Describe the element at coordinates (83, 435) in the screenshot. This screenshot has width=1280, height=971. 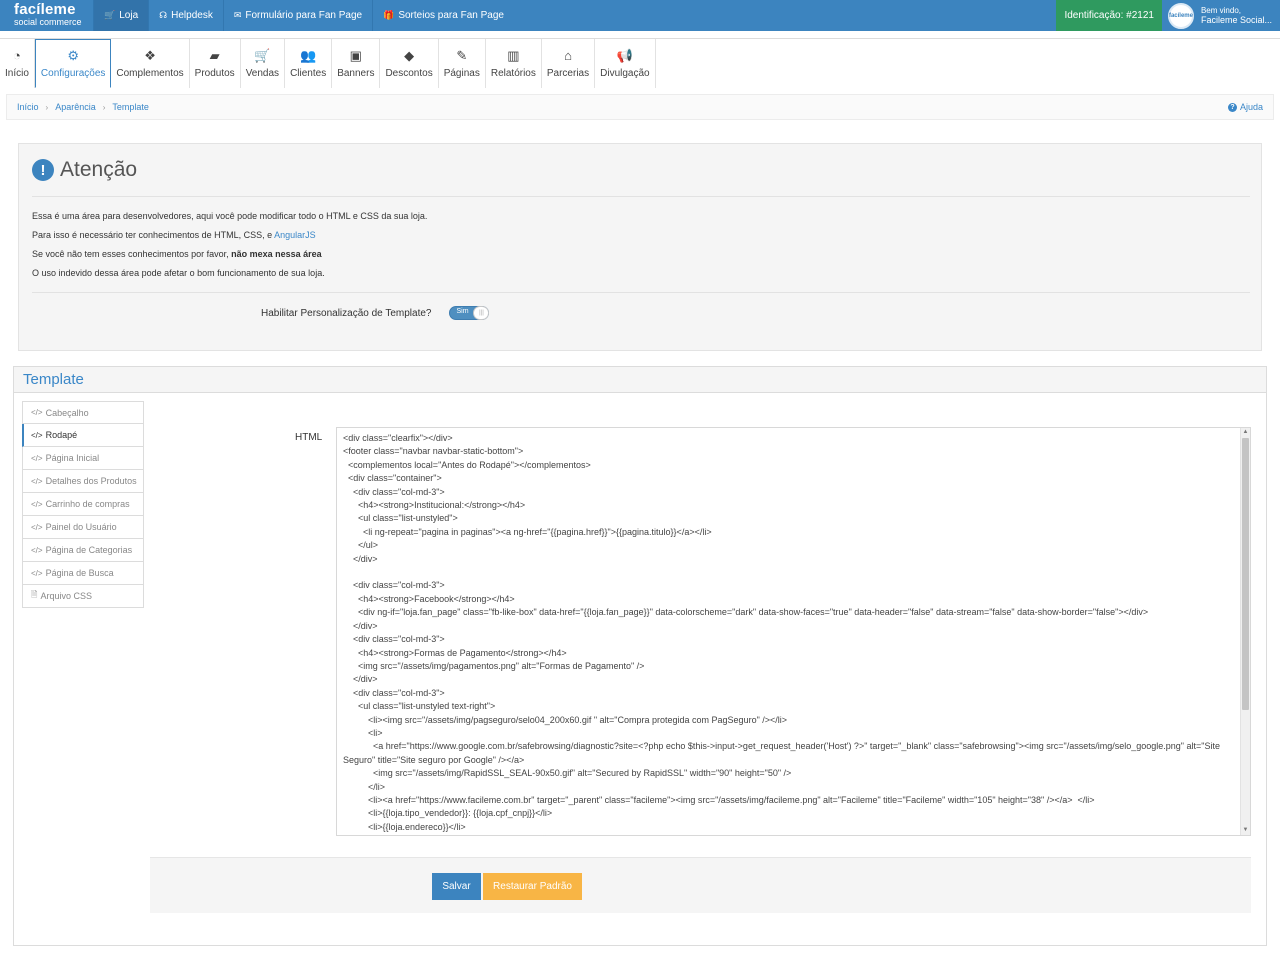
I see `tab-rodape: </> Rodapé` at that location.